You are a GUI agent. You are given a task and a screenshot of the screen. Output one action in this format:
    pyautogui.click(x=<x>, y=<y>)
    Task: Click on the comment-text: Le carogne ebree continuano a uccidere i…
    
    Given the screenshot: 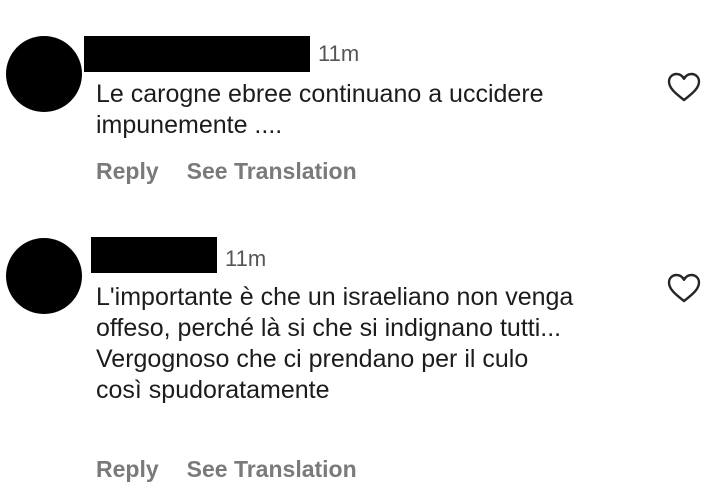 What is the action you would take?
    pyautogui.click(x=320, y=109)
    